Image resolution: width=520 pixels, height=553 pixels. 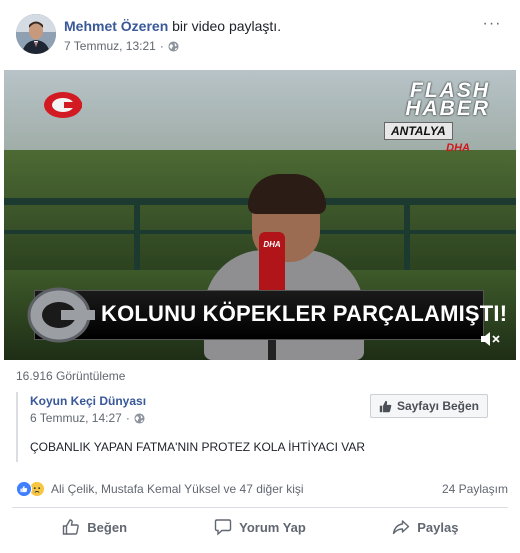 What do you see at coordinates (458, 148) in the screenshot?
I see `flash-agency-label: DHA` at bounding box center [458, 148].